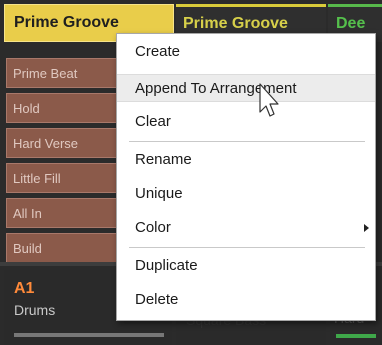 The image size is (382, 345). I want to click on pattern-slot-label: Hold, so click(26, 108).